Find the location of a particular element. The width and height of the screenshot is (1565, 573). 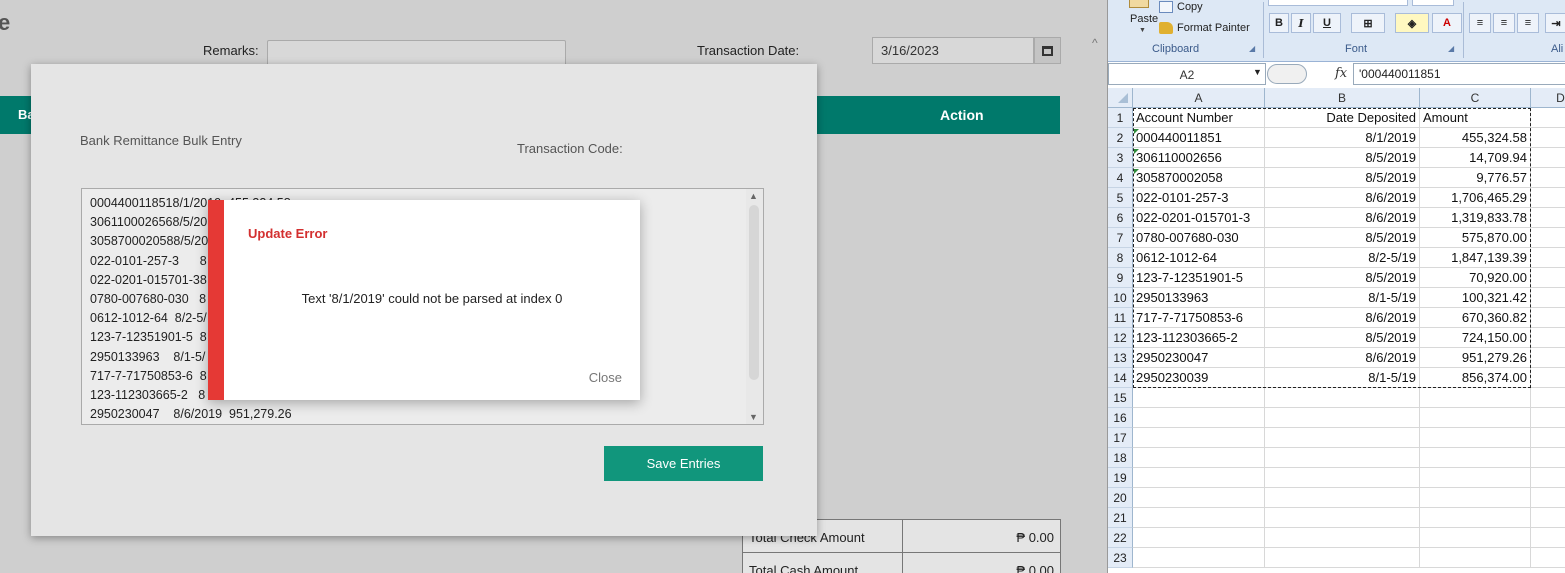

cell-d23 is located at coordinates (1548, 558).